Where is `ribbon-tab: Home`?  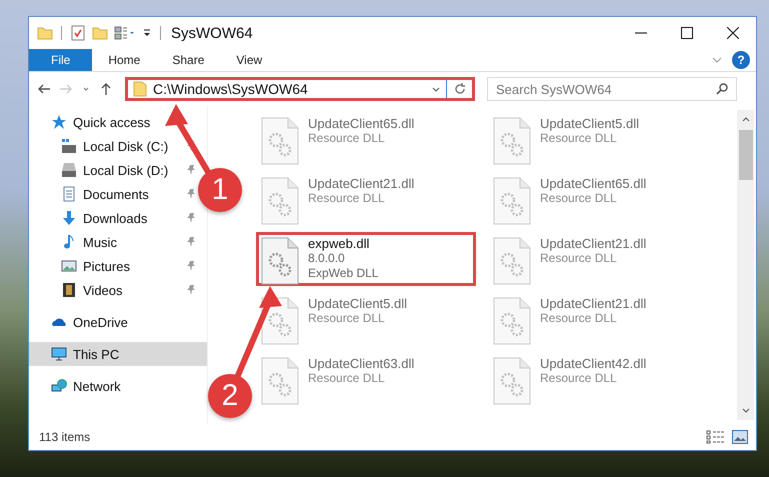
ribbon-tab: Home is located at coordinates (124, 60).